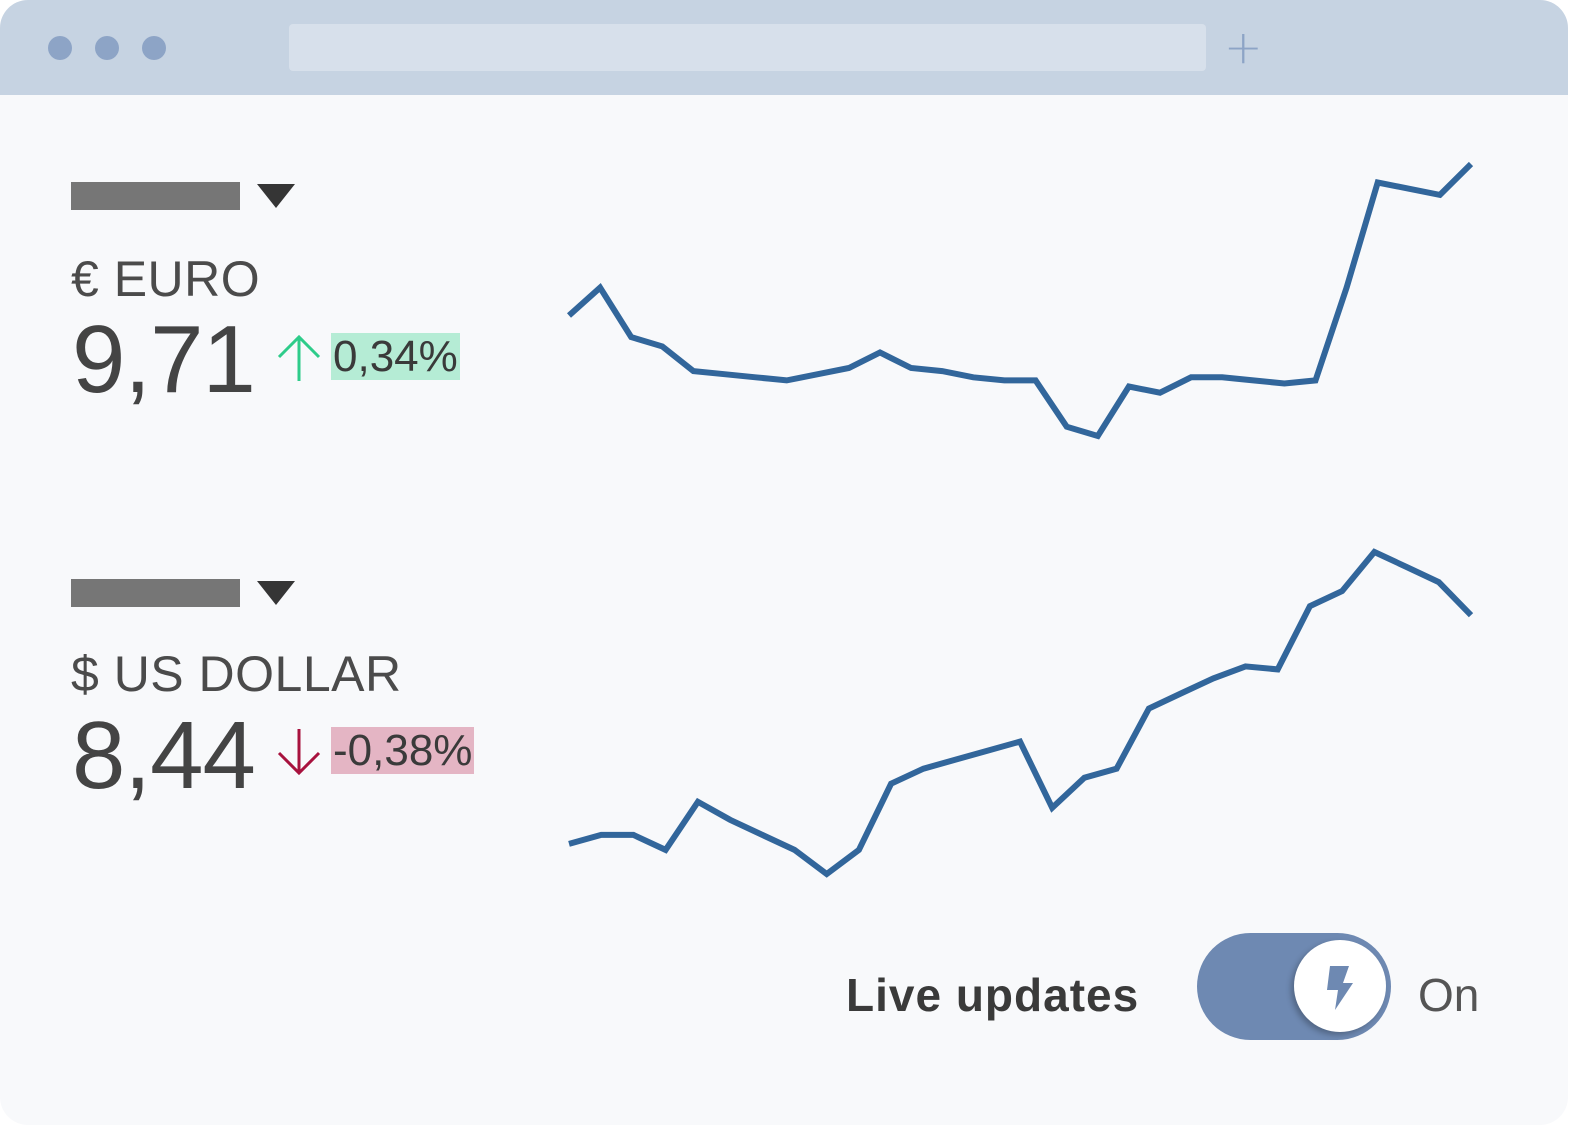 This screenshot has height=1136, width=1584. What do you see at coordinates (154, 48) in the screenshot?
I see `maximize-window-dot` at bounding box center [154, 48].